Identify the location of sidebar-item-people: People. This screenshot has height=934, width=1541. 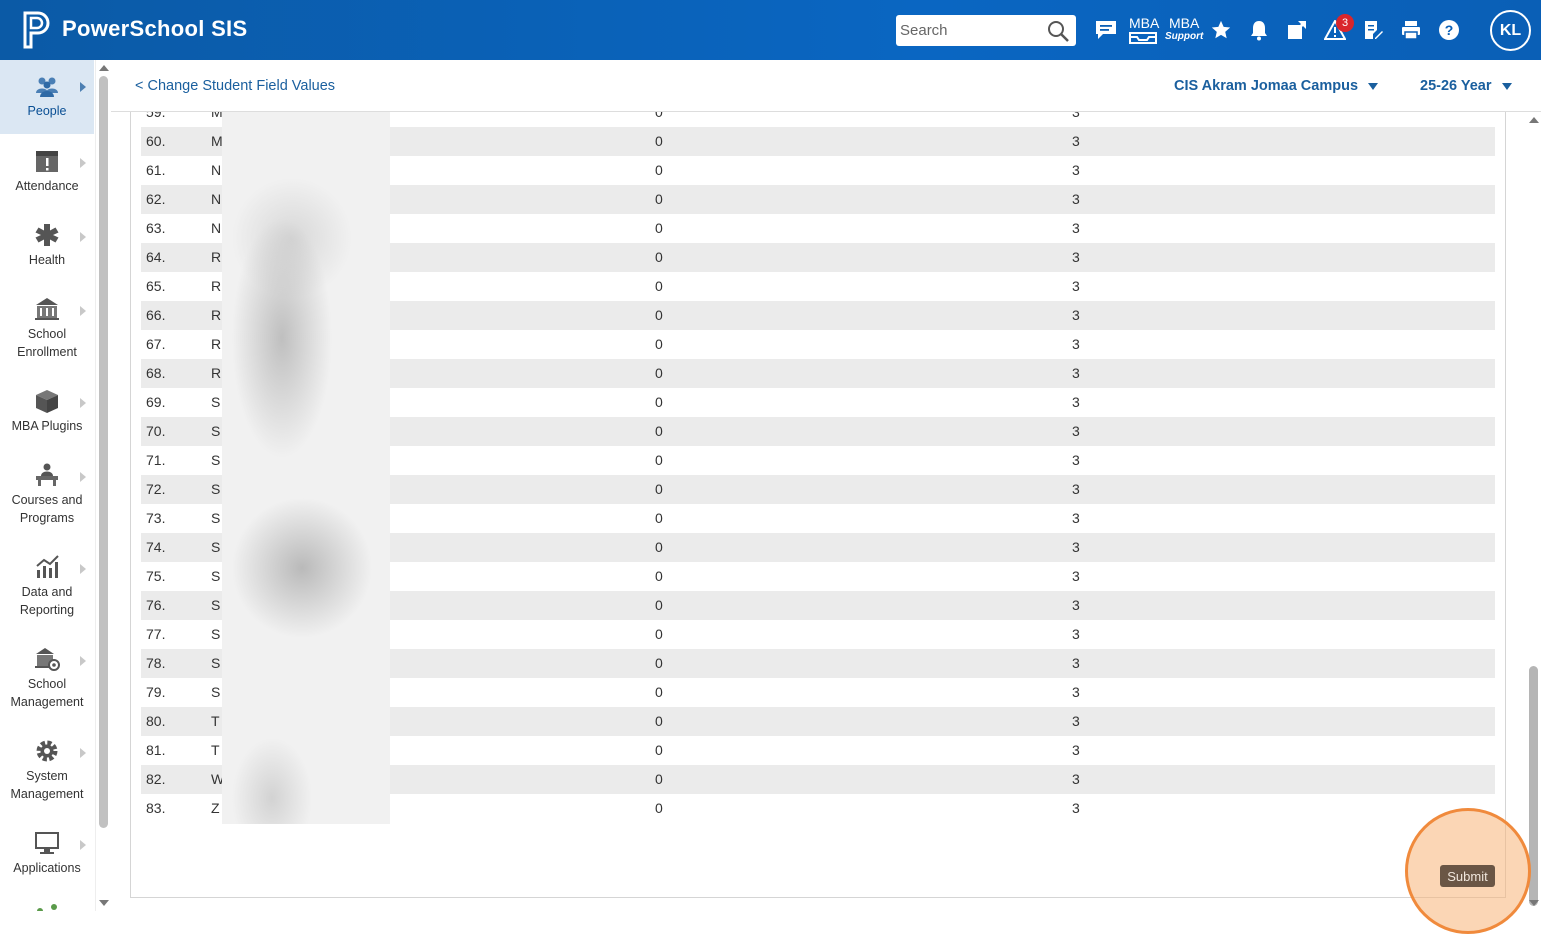
(47, 97).